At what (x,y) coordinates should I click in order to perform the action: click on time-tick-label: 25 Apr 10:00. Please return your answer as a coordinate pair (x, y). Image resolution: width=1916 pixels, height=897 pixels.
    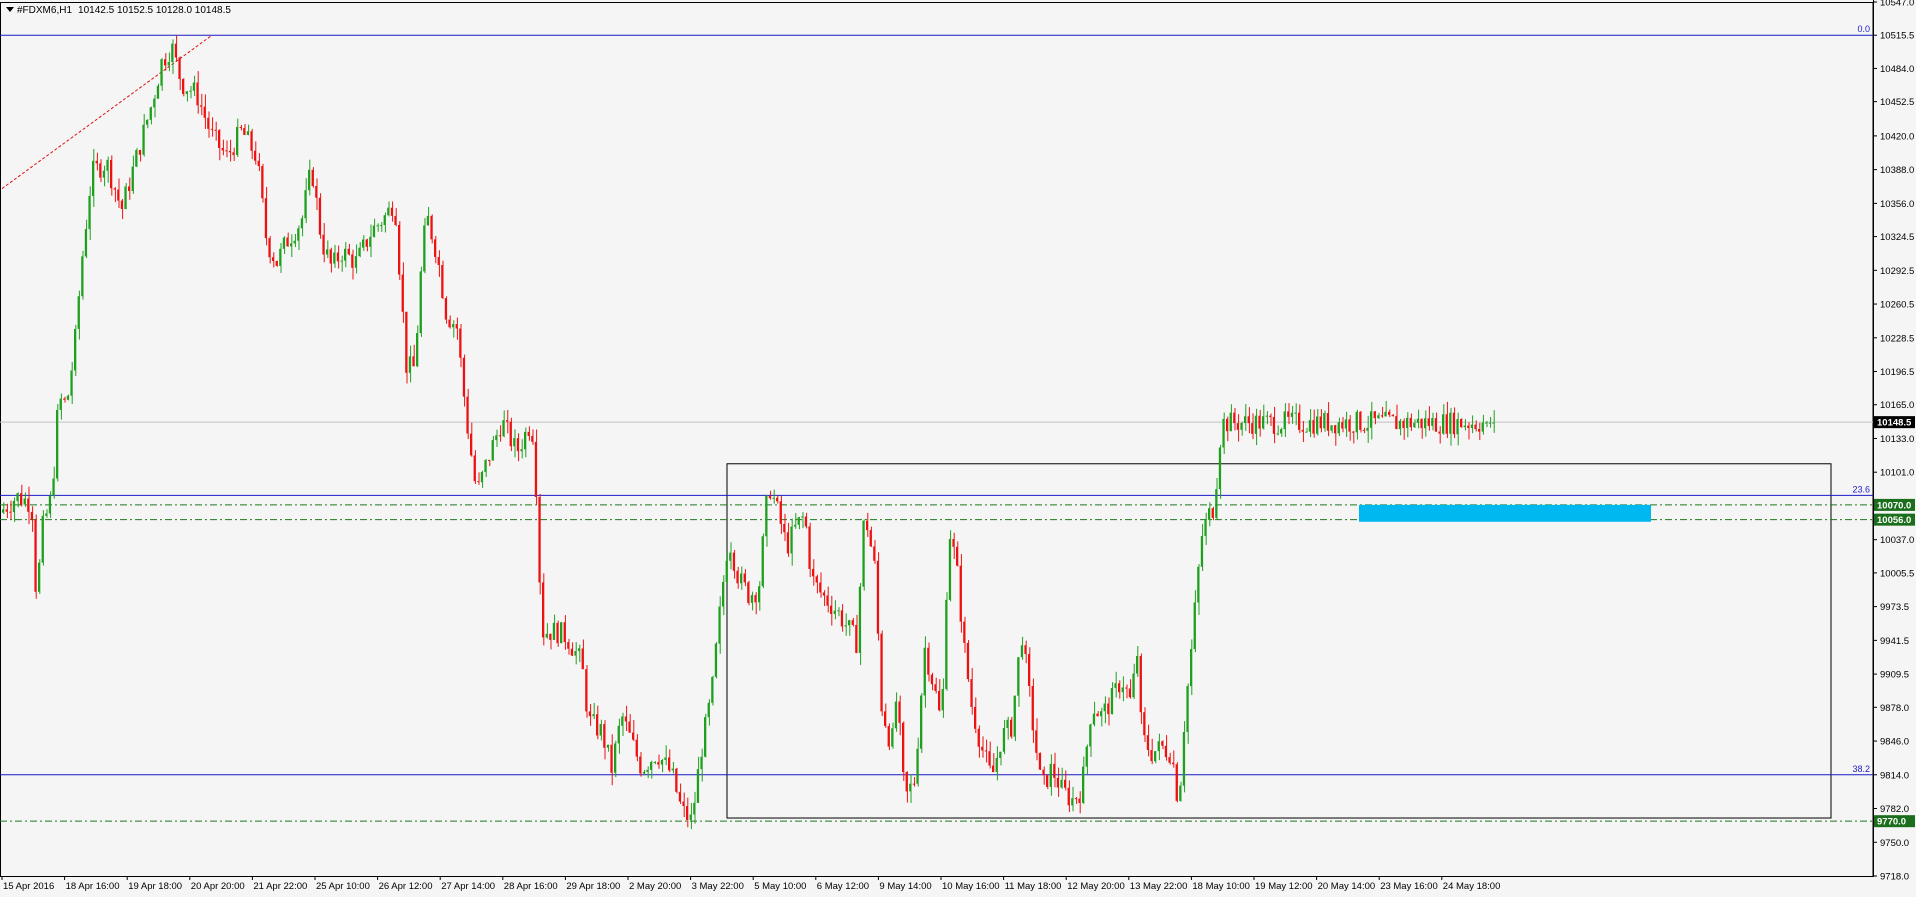
    Looking at the image, I should click on (343, 886).